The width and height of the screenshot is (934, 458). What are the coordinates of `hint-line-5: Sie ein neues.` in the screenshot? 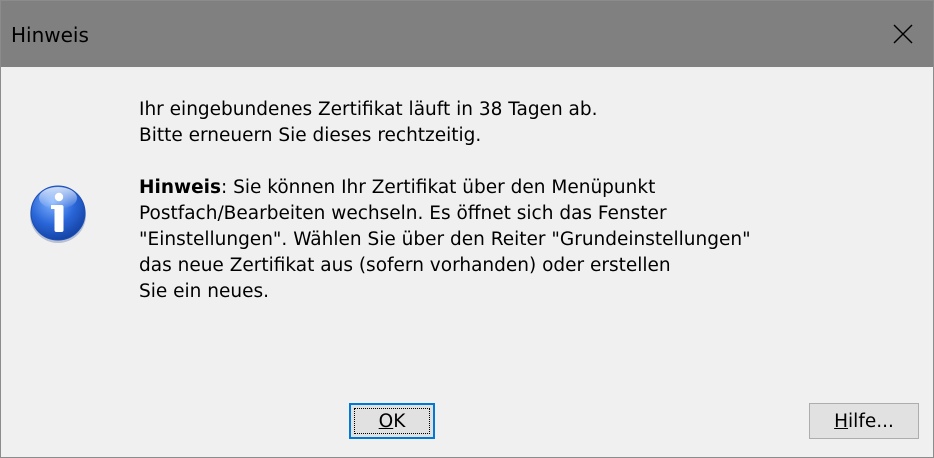 It's located at (204, 291).